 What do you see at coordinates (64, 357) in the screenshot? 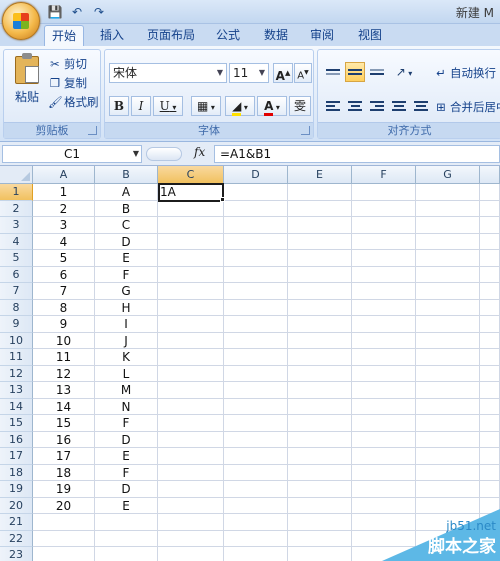
I see `cell-a: 11` at bounding box center [64, 357].